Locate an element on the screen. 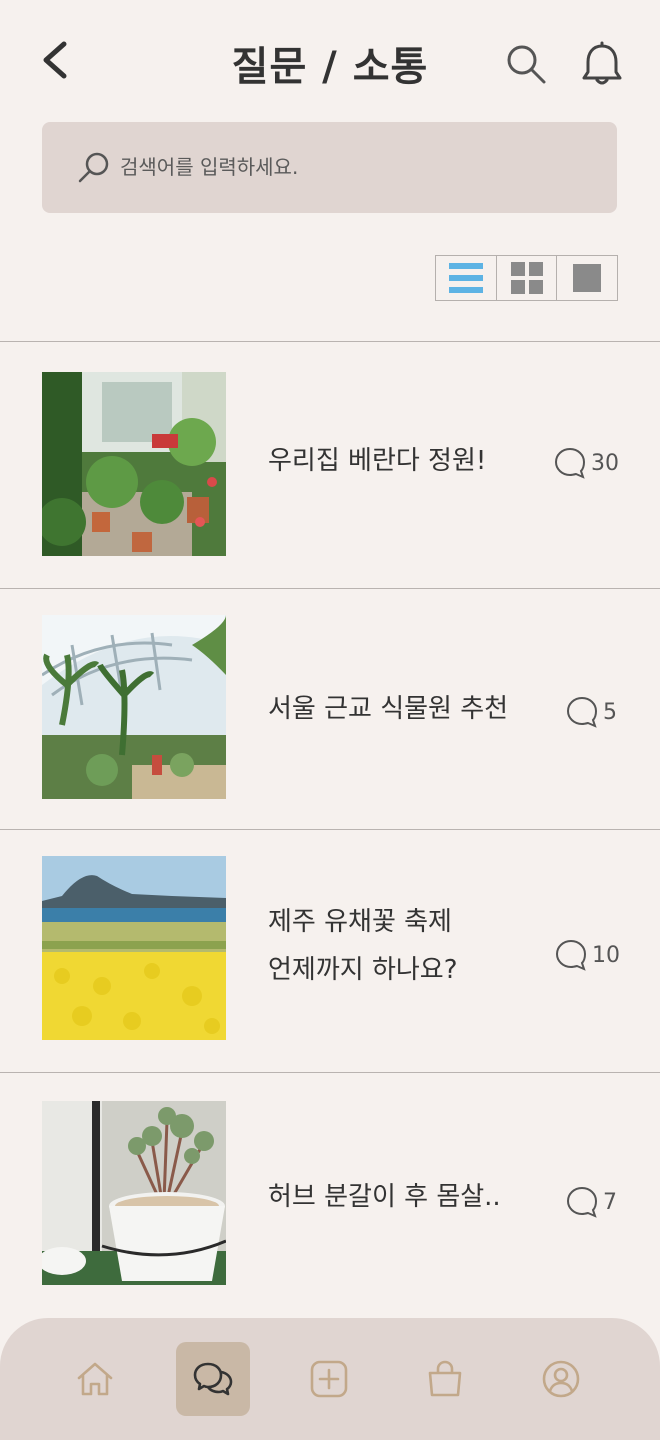  comment-count: 7 is located at coordinates (591, 1202).